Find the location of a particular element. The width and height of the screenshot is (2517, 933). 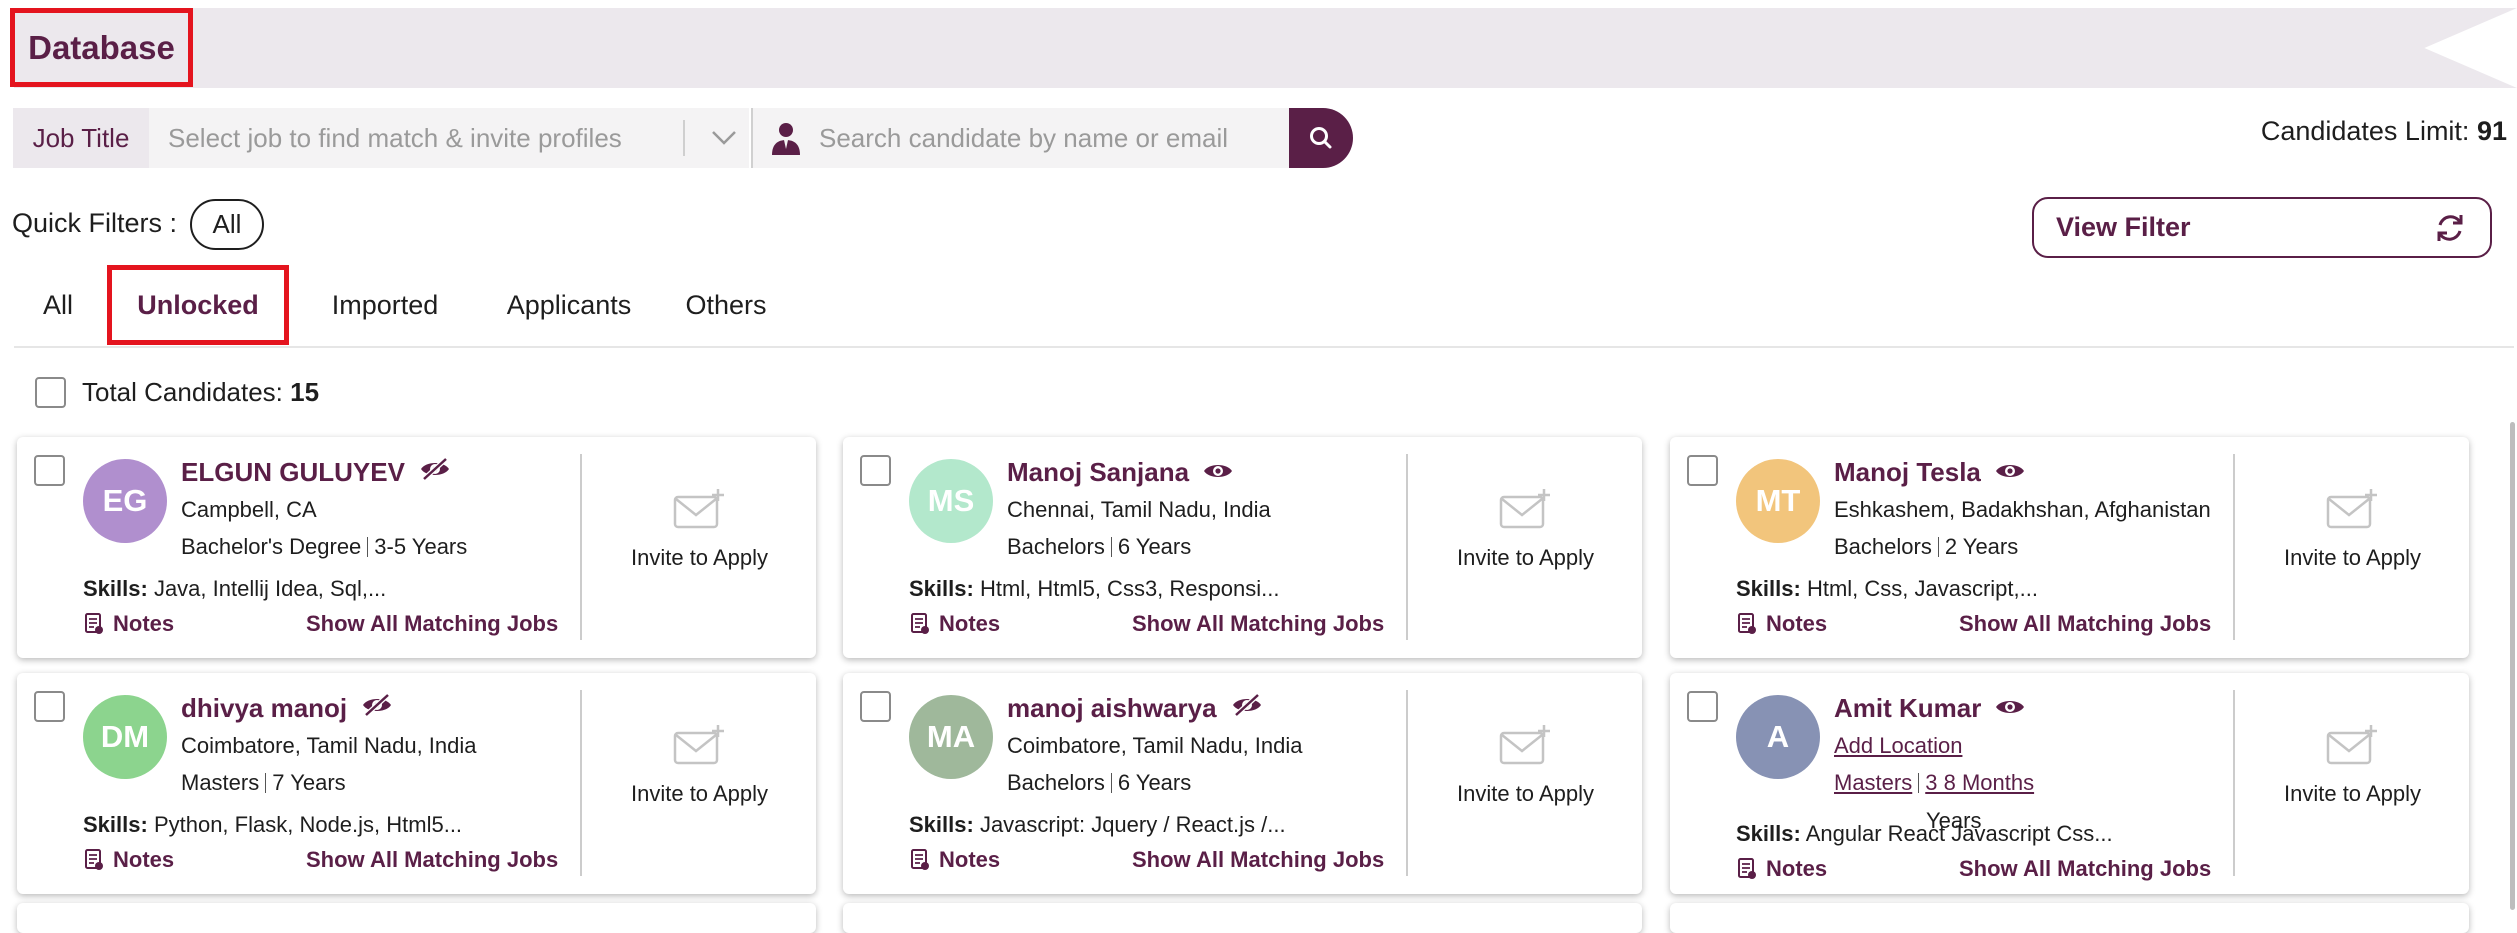

view-filter-label: View Filter is located at coordinates (2123, 227).